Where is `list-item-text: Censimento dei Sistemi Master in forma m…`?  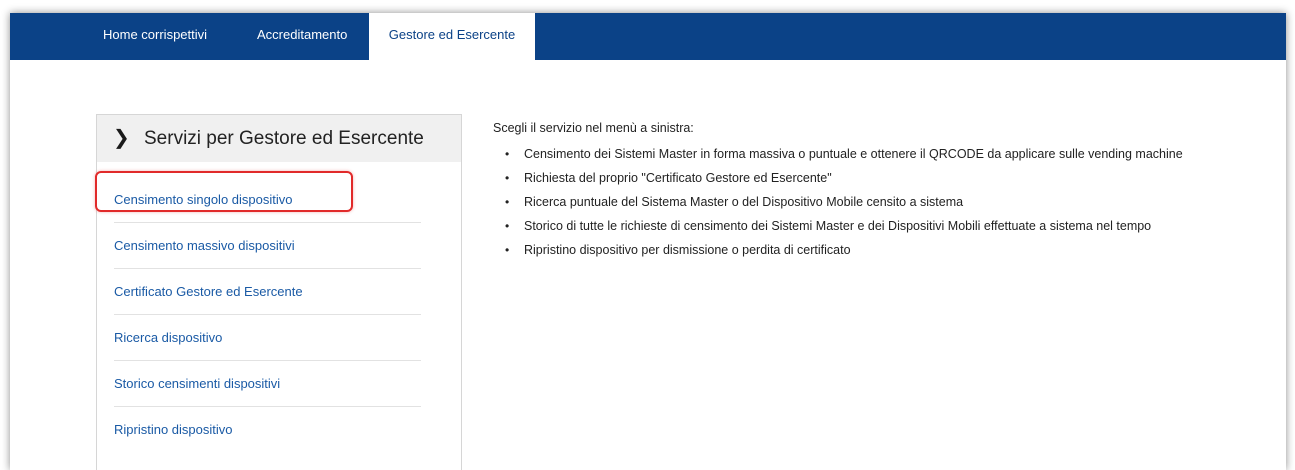 list-item-text: Censimento dei Sistemi Master in forma m… is located at coordinates (853, 154).